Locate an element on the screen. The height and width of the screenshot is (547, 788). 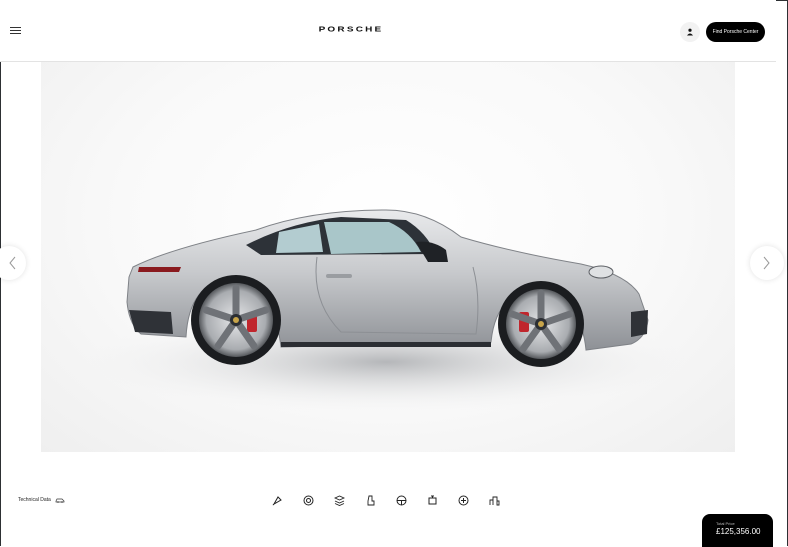
price-label: Total Price is located at coordinates (725, 523).